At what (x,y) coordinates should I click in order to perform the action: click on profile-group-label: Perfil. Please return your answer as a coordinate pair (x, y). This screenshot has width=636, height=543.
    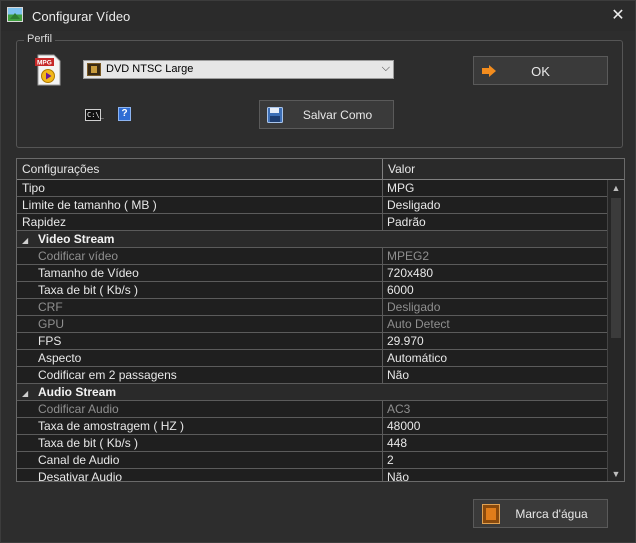
    Looking at the image, I should click on (40, 39).